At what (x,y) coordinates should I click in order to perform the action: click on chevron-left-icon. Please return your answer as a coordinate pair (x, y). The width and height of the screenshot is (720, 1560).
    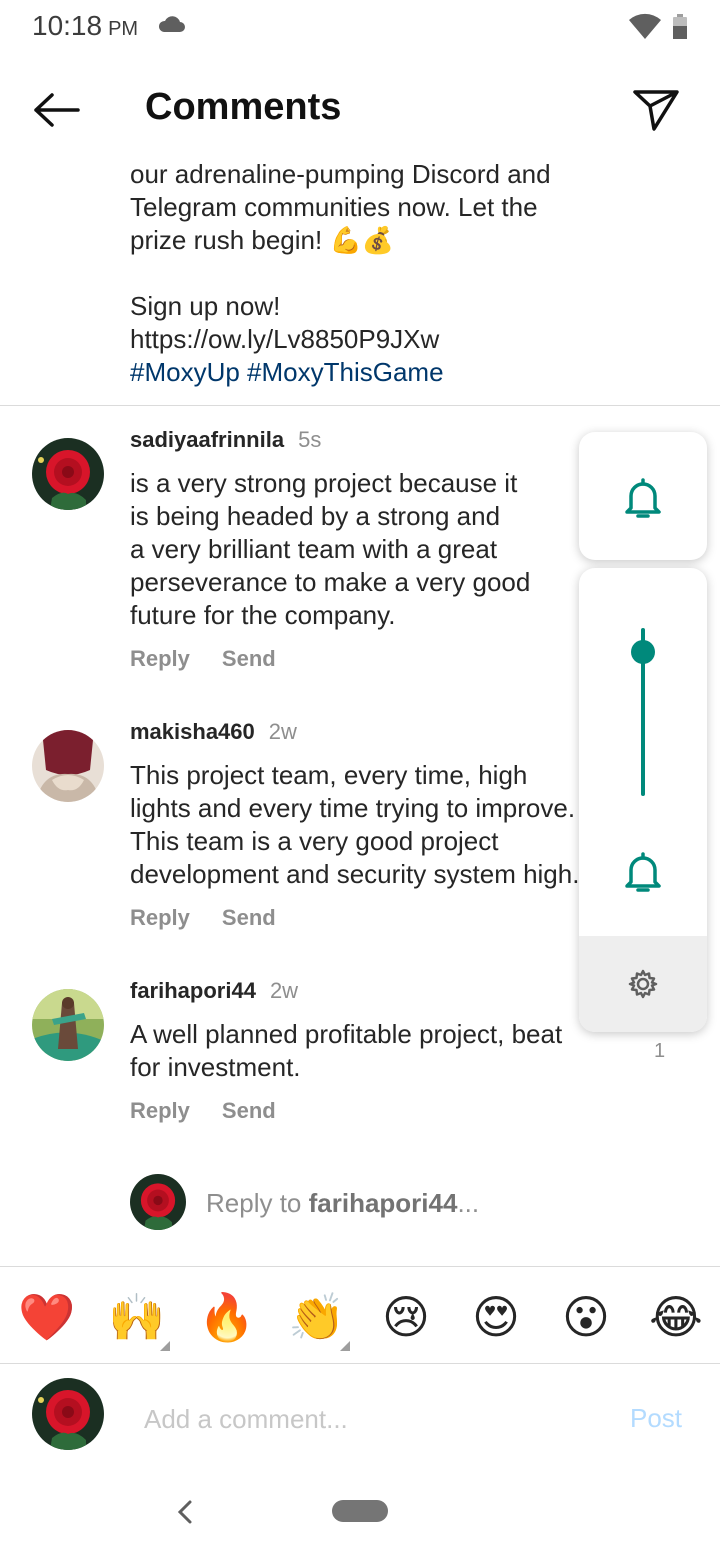
    Looking at the image, I should click on (184, 1512).